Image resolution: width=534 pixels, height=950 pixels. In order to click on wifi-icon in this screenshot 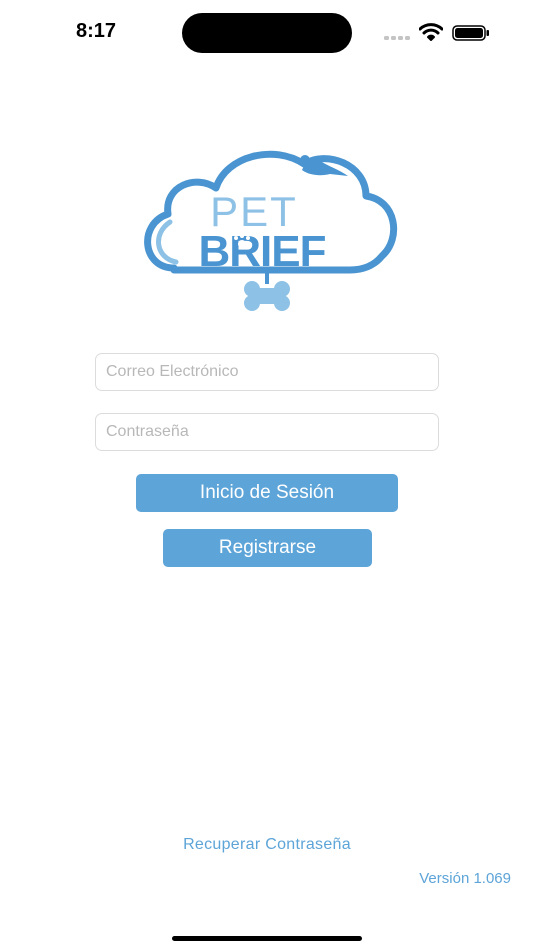, I will do `click(431, 32)`.